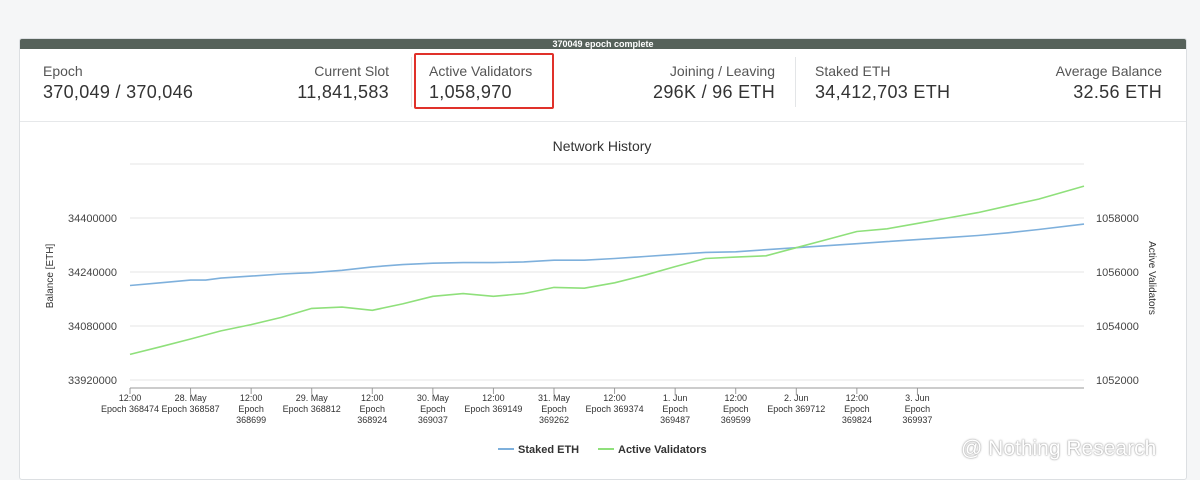 This screenshot has width=1200, height=480. Describe the element at coordinates (796, 409) in the screenshot. I see `x-tick-label: Epoch 369712` at that location.